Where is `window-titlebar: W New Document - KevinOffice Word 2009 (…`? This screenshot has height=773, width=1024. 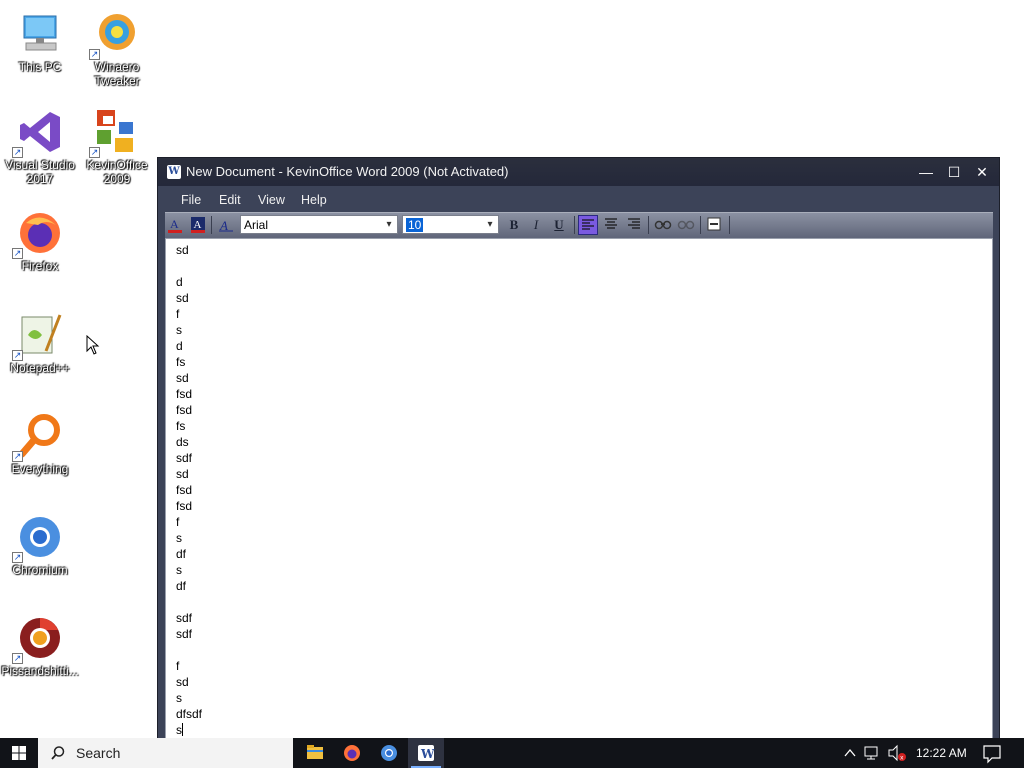 window-titlebar: W New Document - KevinOffice Word 2009 (… is located at coordinates (578, 172).